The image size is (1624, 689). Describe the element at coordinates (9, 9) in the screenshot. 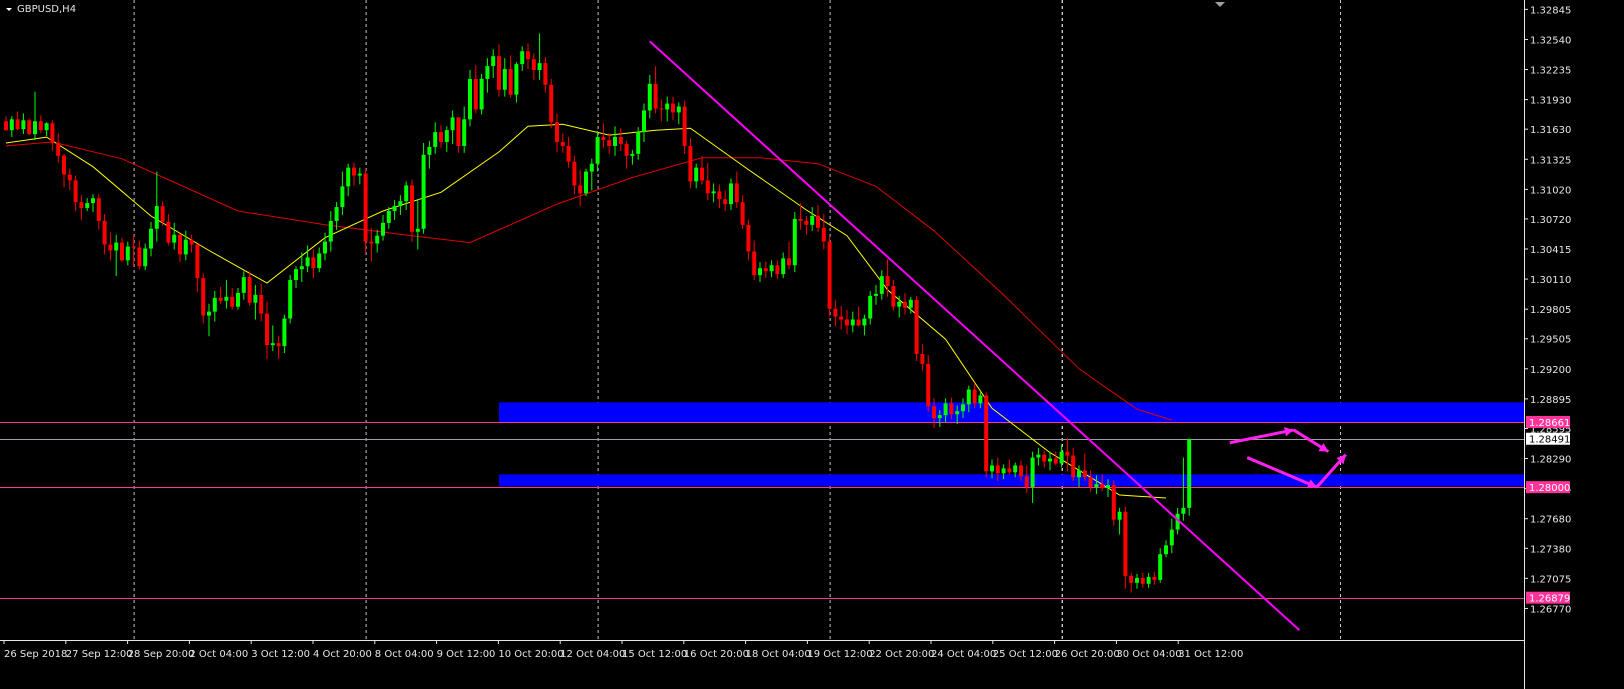

I see `menu-triangle-icon` at that location.